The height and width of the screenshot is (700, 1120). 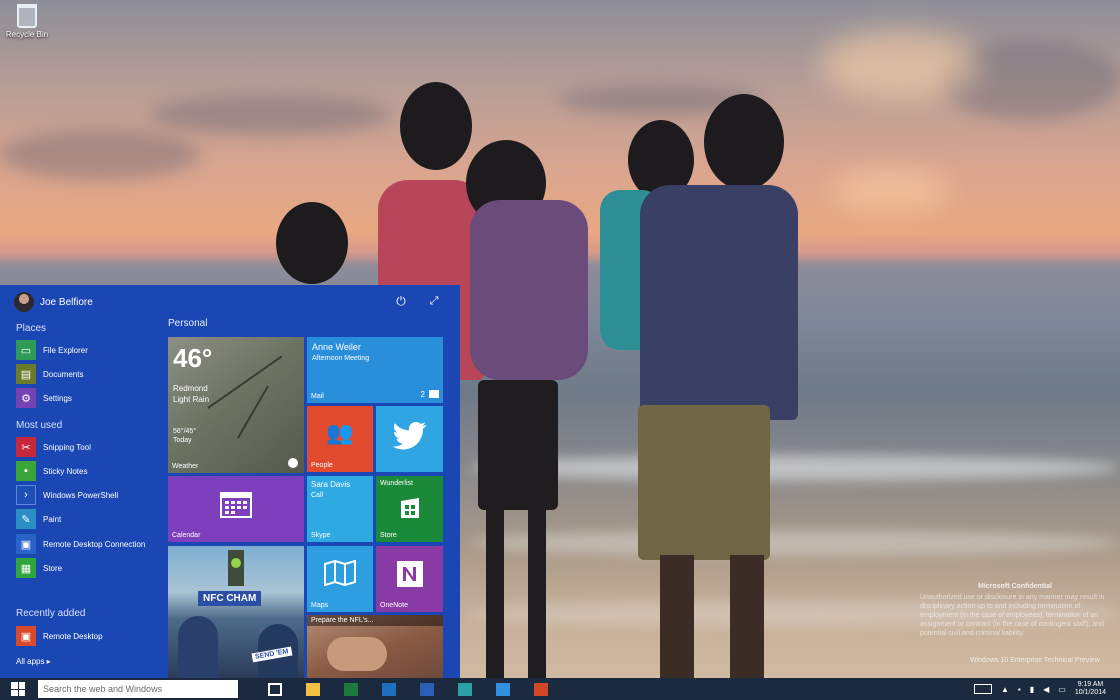 I want to click on clock-date: 10/1/2014, so click(x=1090, y=692).